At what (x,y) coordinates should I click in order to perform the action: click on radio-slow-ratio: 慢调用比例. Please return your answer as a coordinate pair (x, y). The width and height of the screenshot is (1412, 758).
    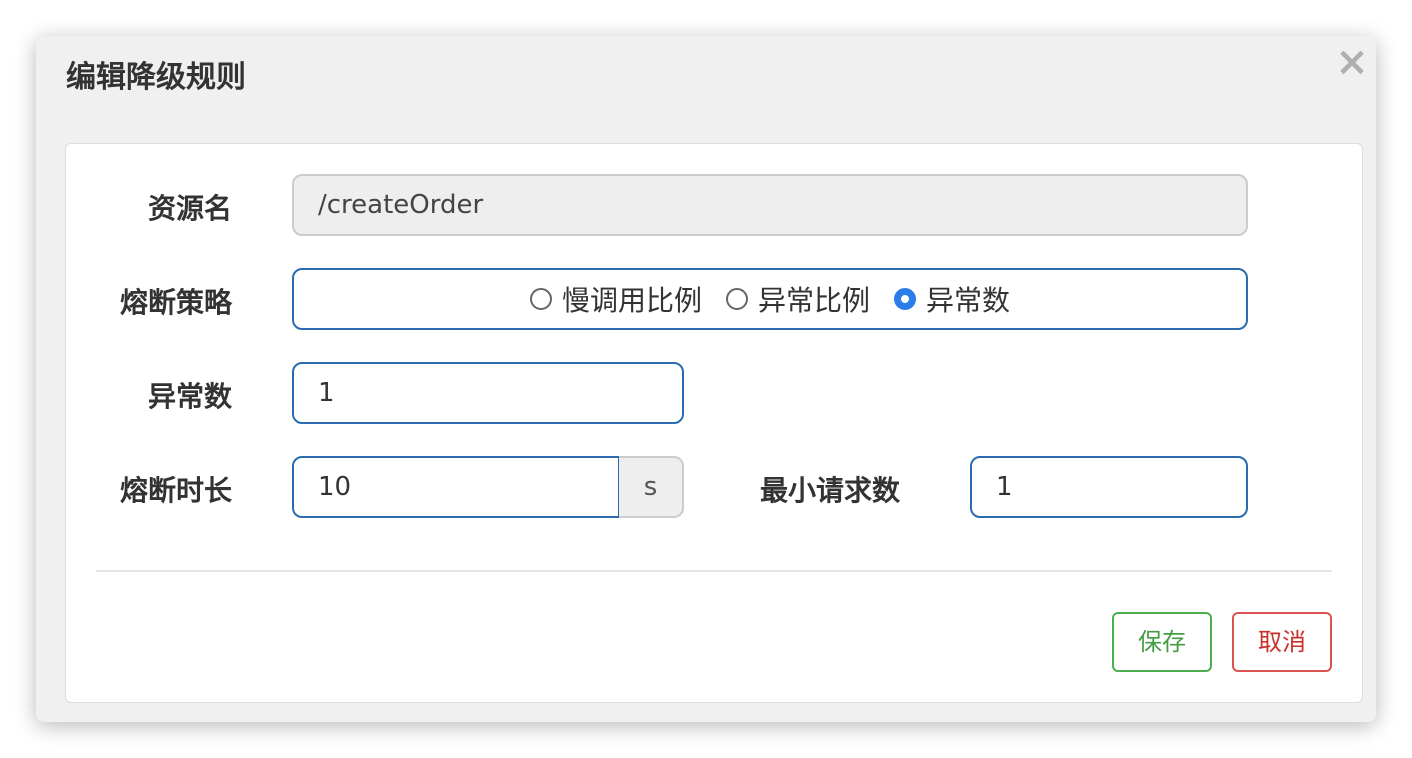
    Looking at the image, I should click on (615, 299).